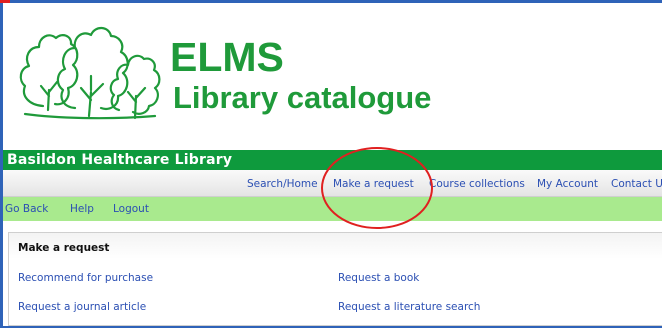 The width and height of the screenshot is (662, 328). I want to click on library-bar: Basildon Healthcare Library, so click(332, 160).